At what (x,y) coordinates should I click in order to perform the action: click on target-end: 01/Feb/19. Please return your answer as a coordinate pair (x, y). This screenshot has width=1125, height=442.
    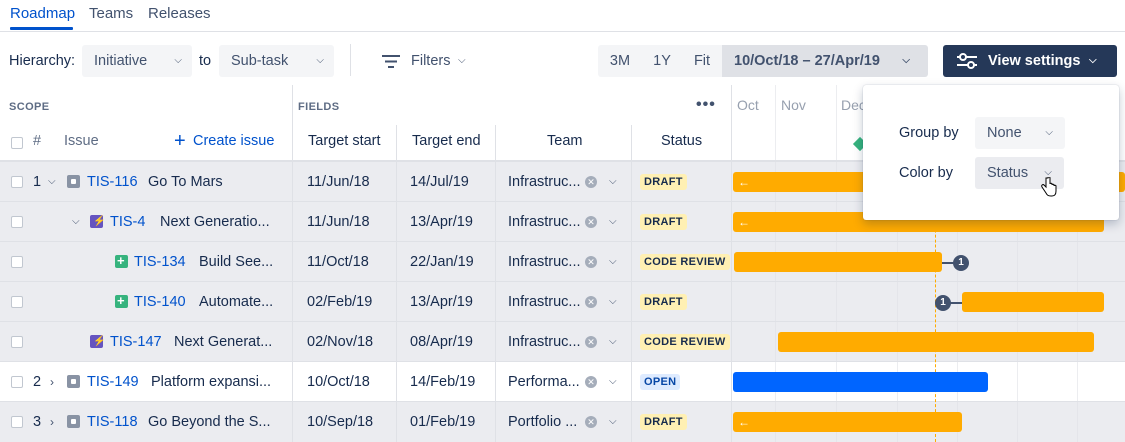
    Looking at the image, I should click on (442, 422).